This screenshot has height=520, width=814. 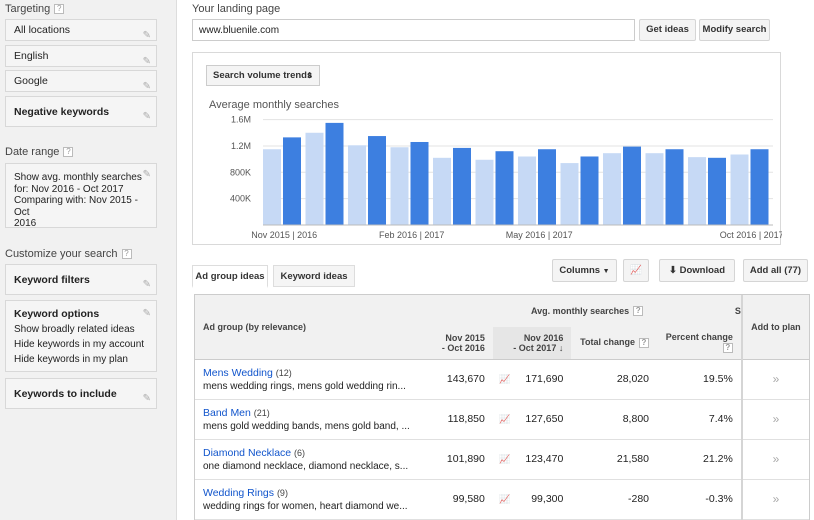 What do you see at coordinates (247, 453) in the screenshot?
I see `ad-group-link: Diamond Necklace` at bounding box center [247, 453].